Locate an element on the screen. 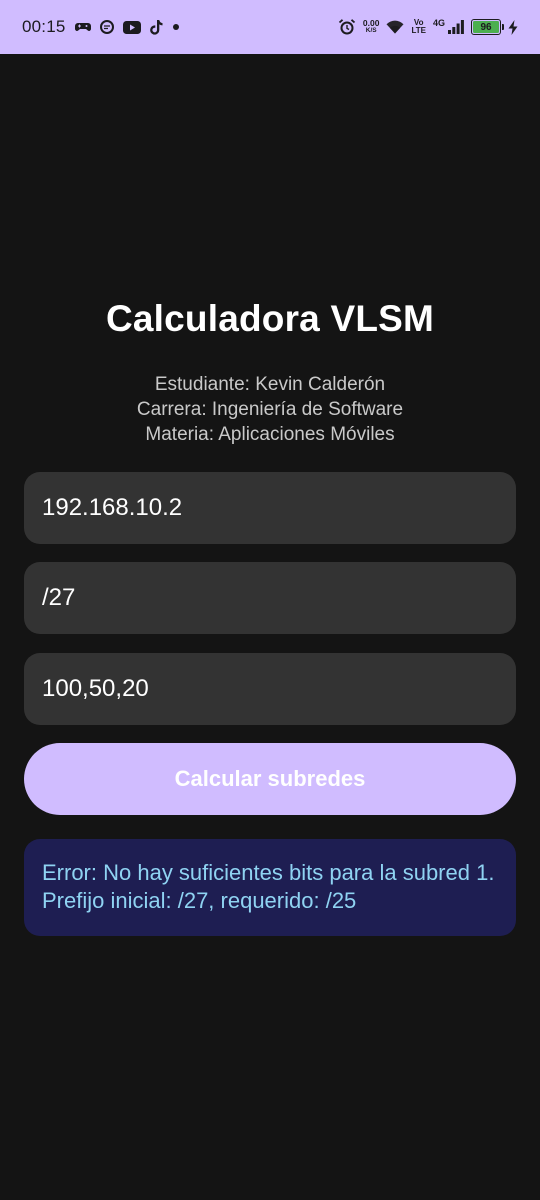 The height and width of the screenshot is (1200, 540). status-time: 00:15 is located at coordinates (44, 26).